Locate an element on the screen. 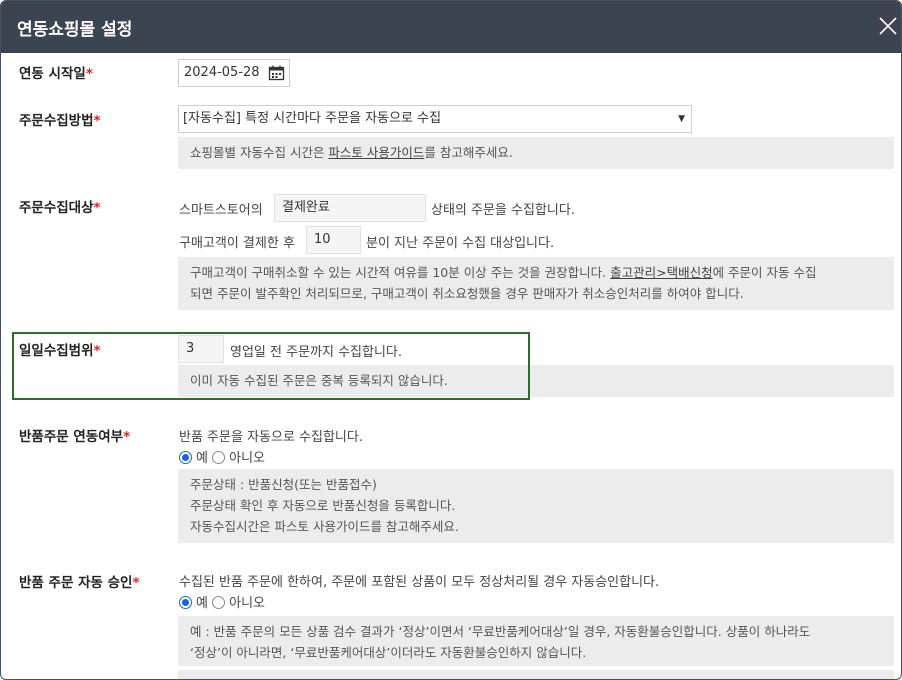  return-approve-radio-group: 예 아니오 is located at coordinates (222, 601).